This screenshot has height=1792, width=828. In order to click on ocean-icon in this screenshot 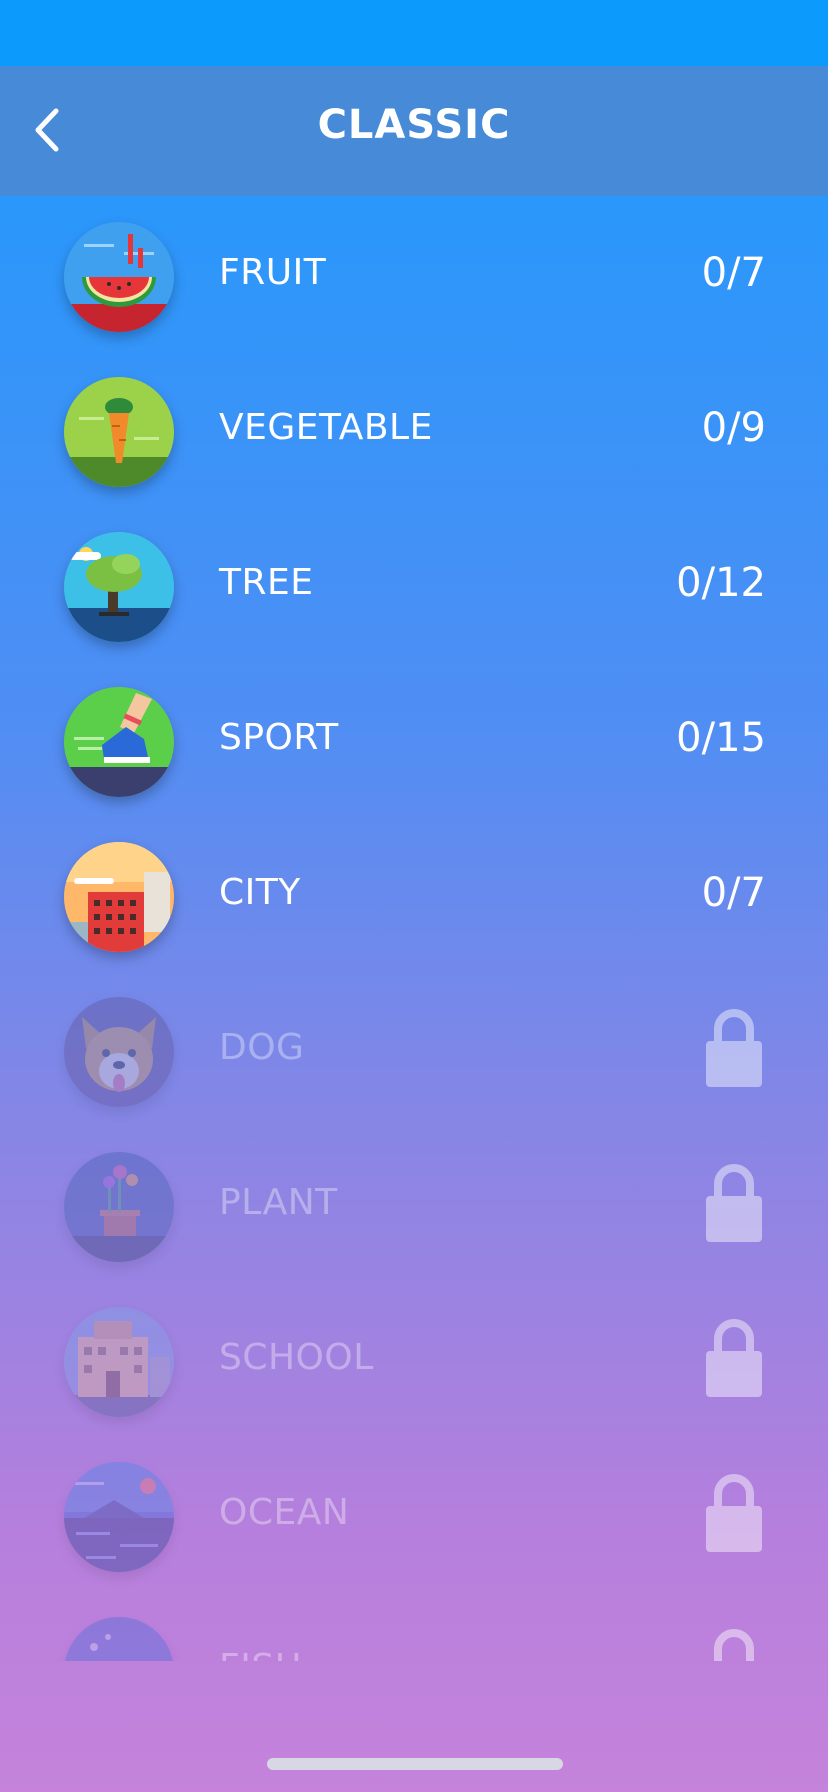, I will do `click(119, 1517)`.